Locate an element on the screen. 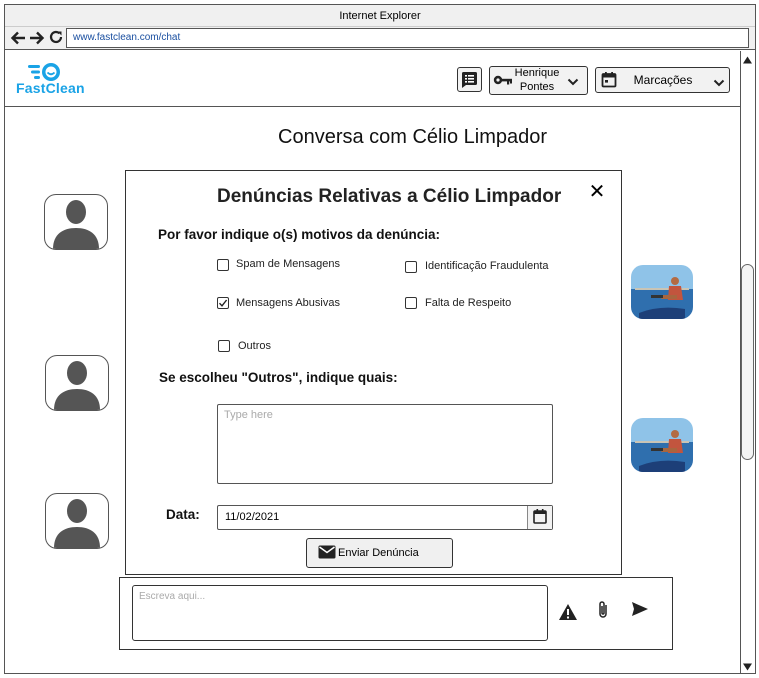 This screenshot has height=678, width=759. logo-text: FastClean is located at coordinates (50, 88).